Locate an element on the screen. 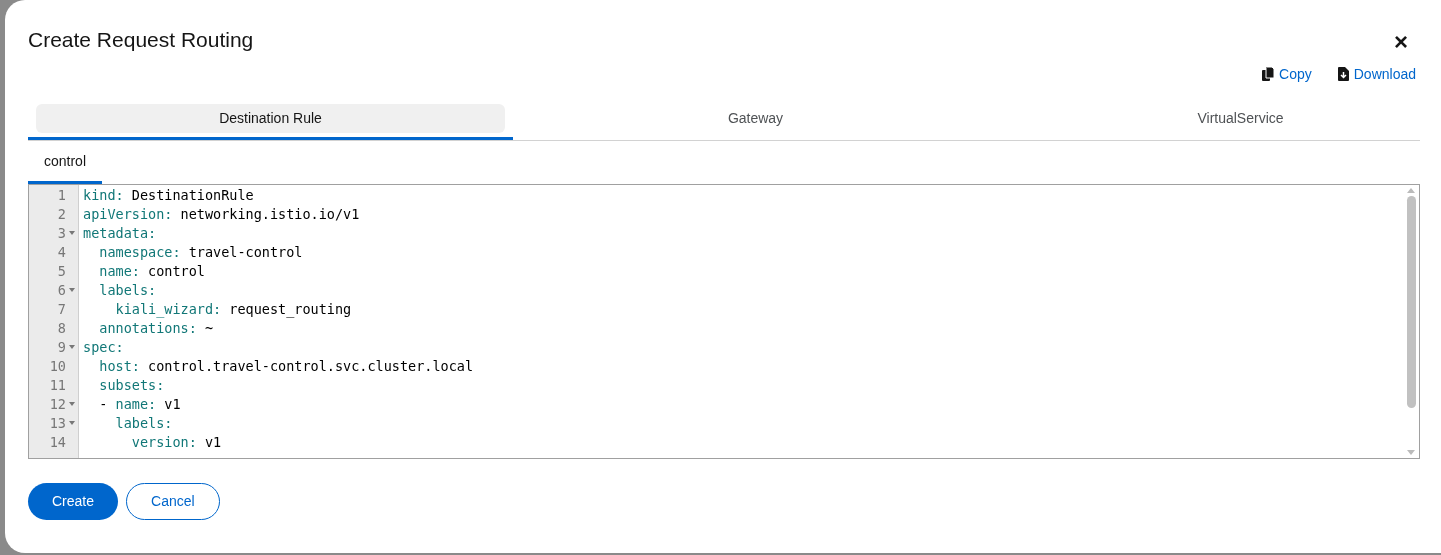  code-line: - name: v1 is located at coordinates (140, 404).